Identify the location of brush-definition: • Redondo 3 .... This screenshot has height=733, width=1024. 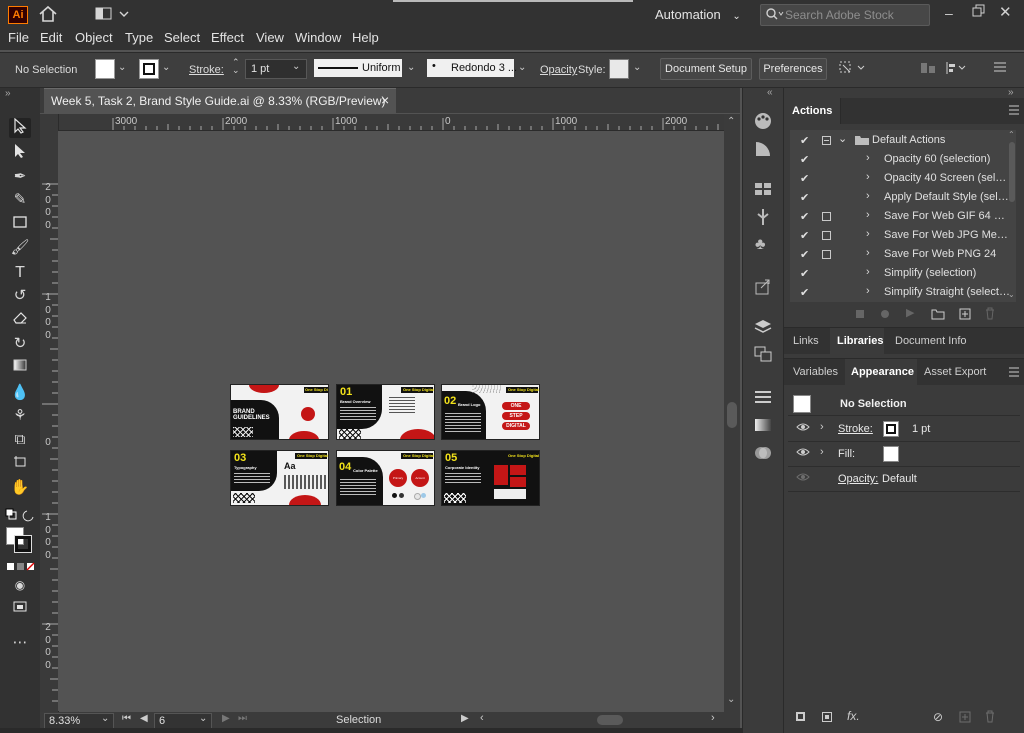
(472, 68).